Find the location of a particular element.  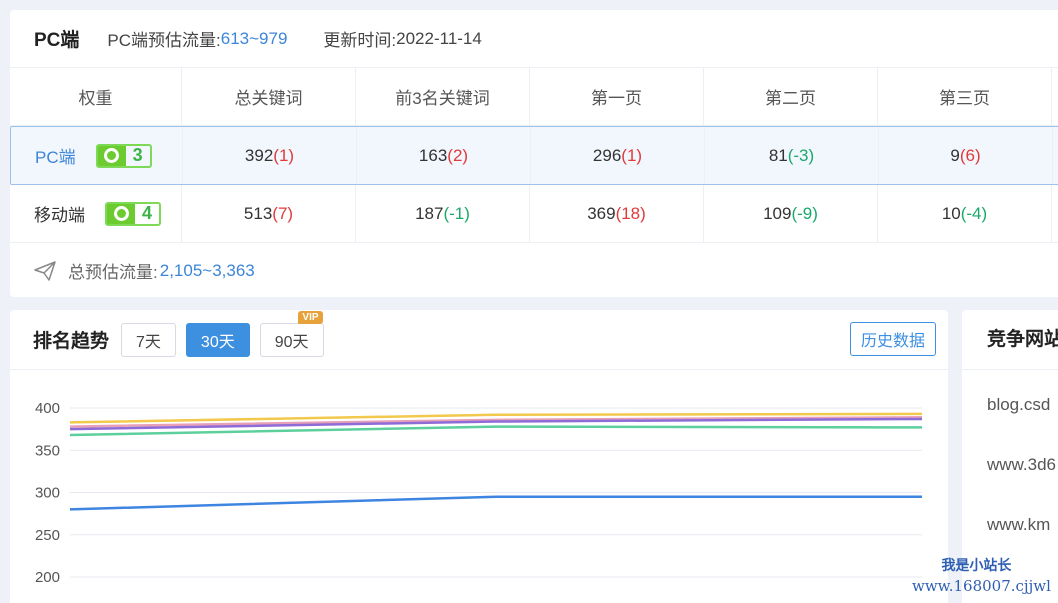

y-axis: 400 350 300 250 200 is located at coordinates (47, 493).